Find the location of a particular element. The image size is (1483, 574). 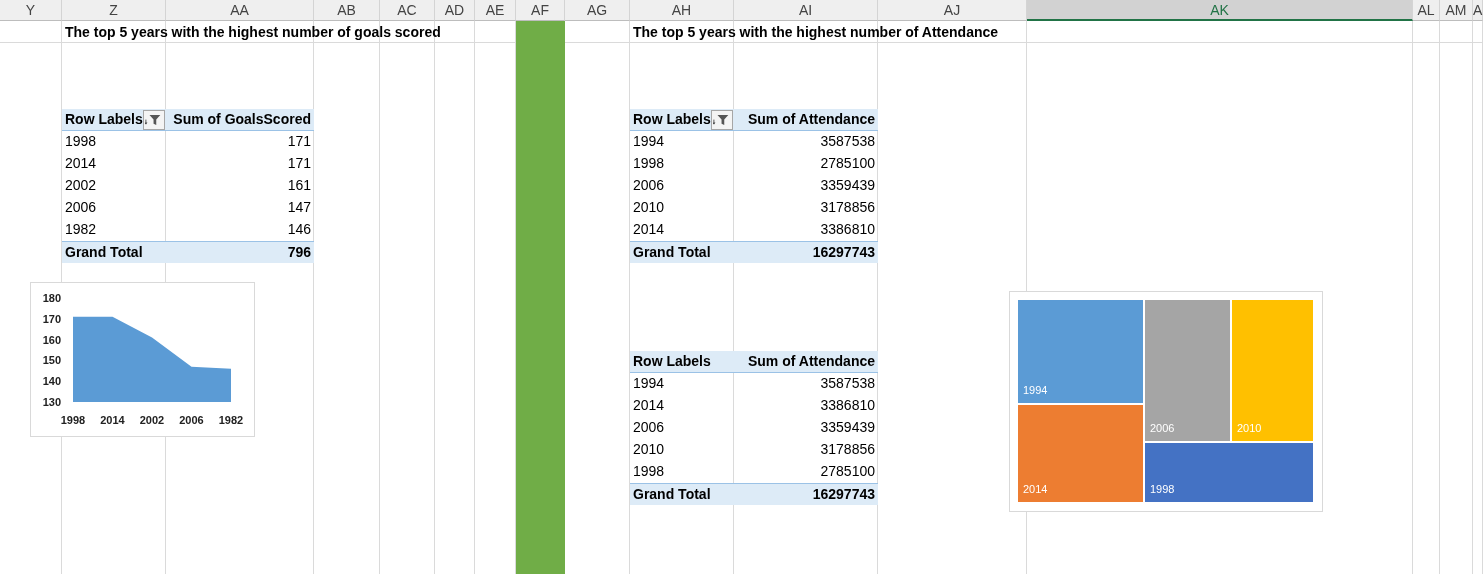

table-cell-text: 2002 is located at coordinates (81, 185).